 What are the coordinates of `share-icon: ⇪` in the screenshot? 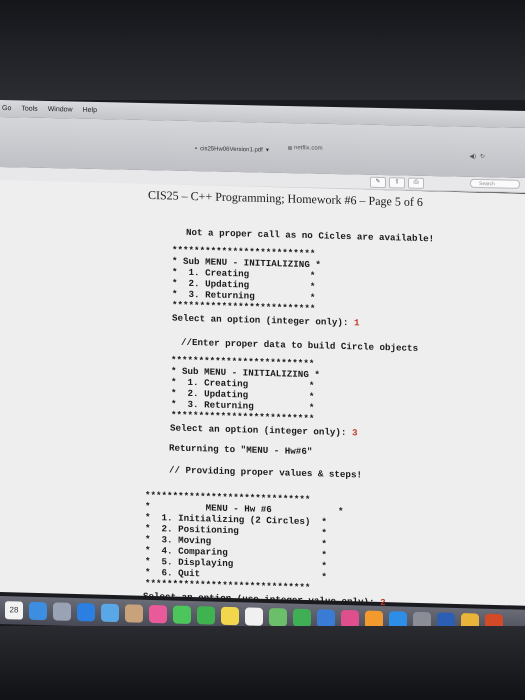 It's located at (397, 183).